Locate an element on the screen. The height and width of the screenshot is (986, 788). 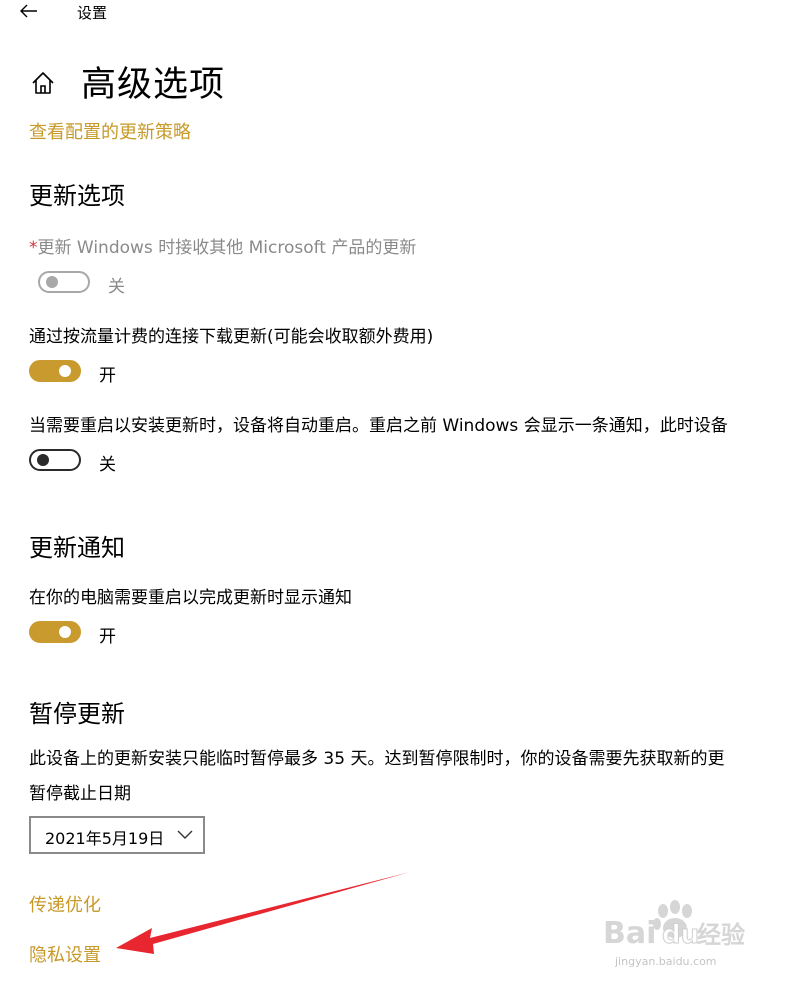
required-asterisk: * is located at coordinates (33, 248).